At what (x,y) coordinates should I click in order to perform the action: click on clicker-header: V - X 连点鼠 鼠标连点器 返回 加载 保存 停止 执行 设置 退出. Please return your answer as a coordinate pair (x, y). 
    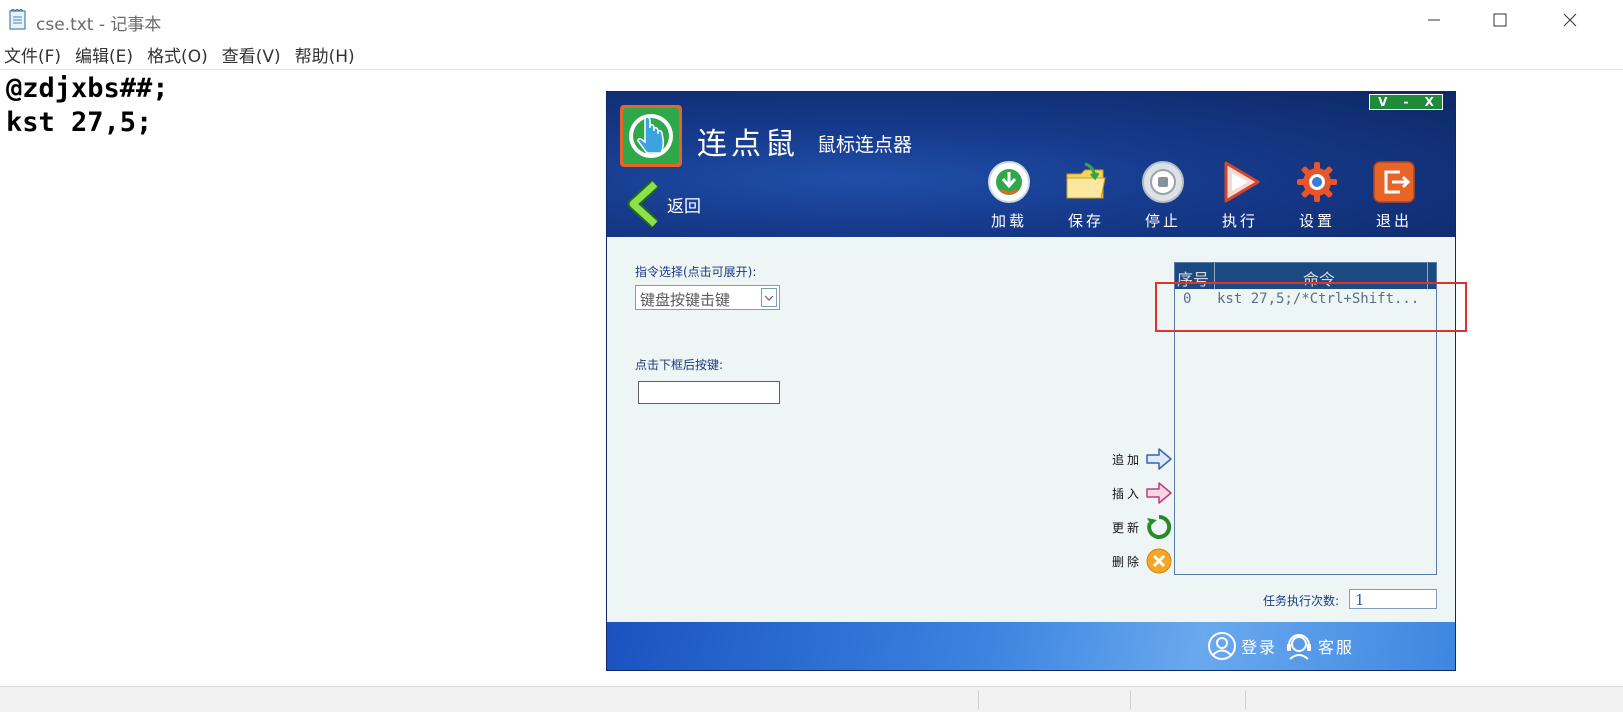
    Looking at the image, I should click on (1031, 164).